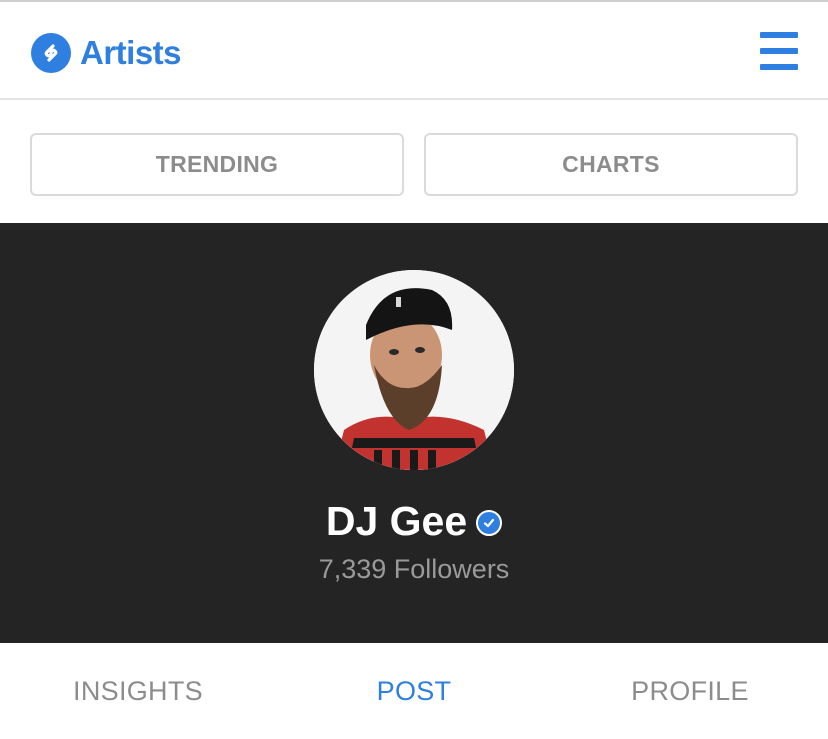 The height and width of the screenshot is (739, 828). Describe the element at coordinates (138, 691) in the screenshot. I see `tab-insights: INSIGHTS` at that location.